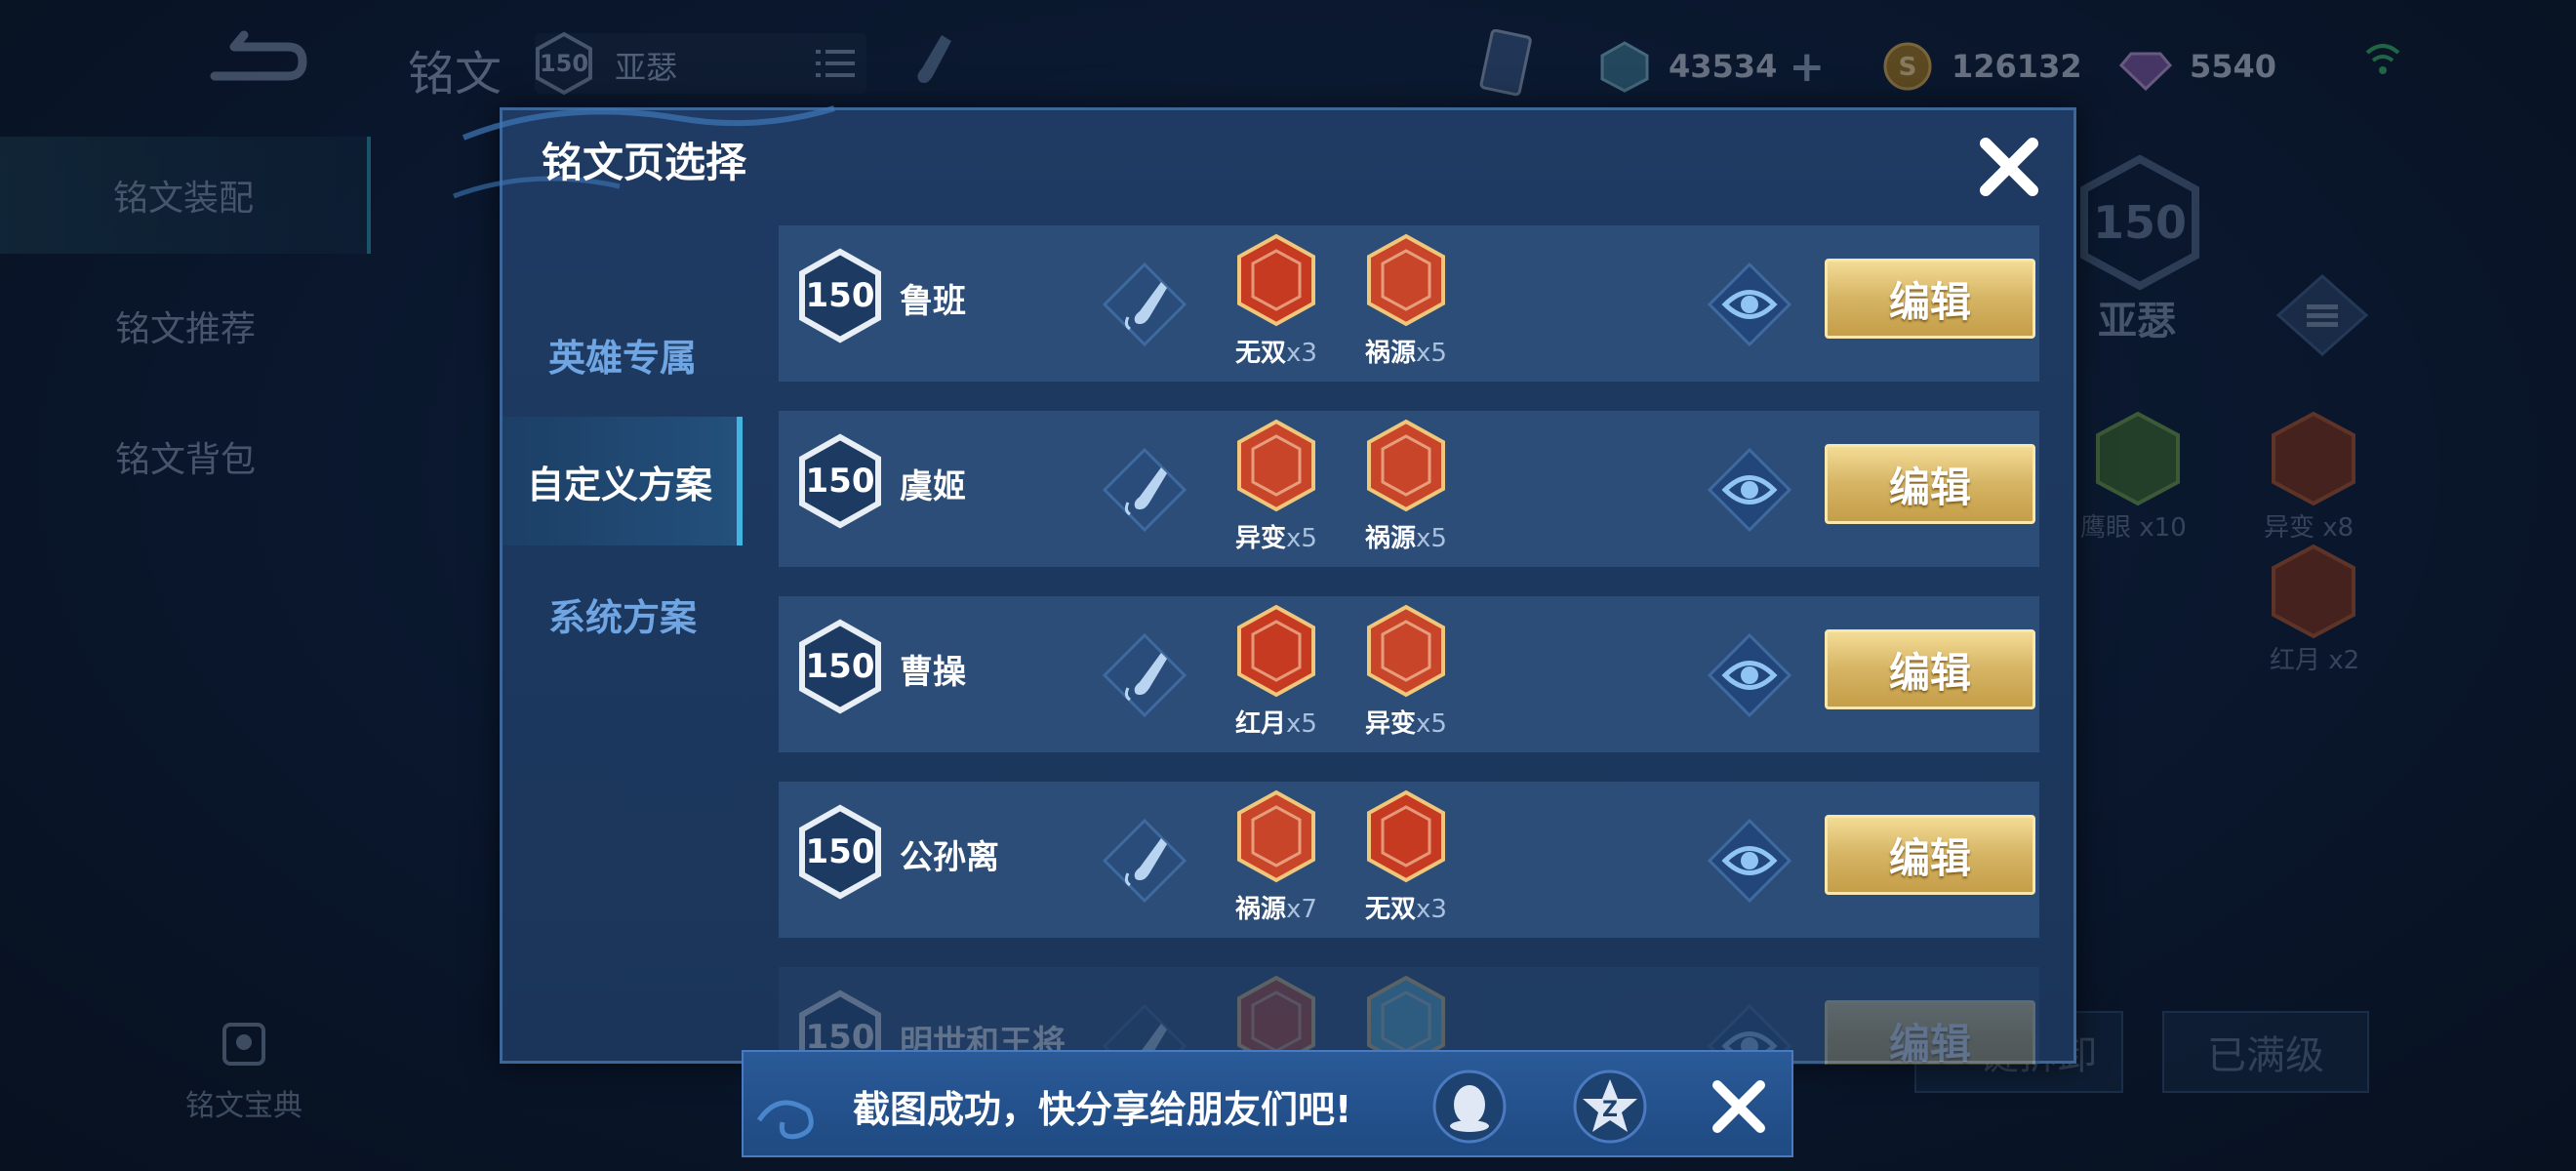 The image size is (2576, 1171). I want to click on rune-list: 无双x3 祸源x5 传承x1, so click(1328, 303).